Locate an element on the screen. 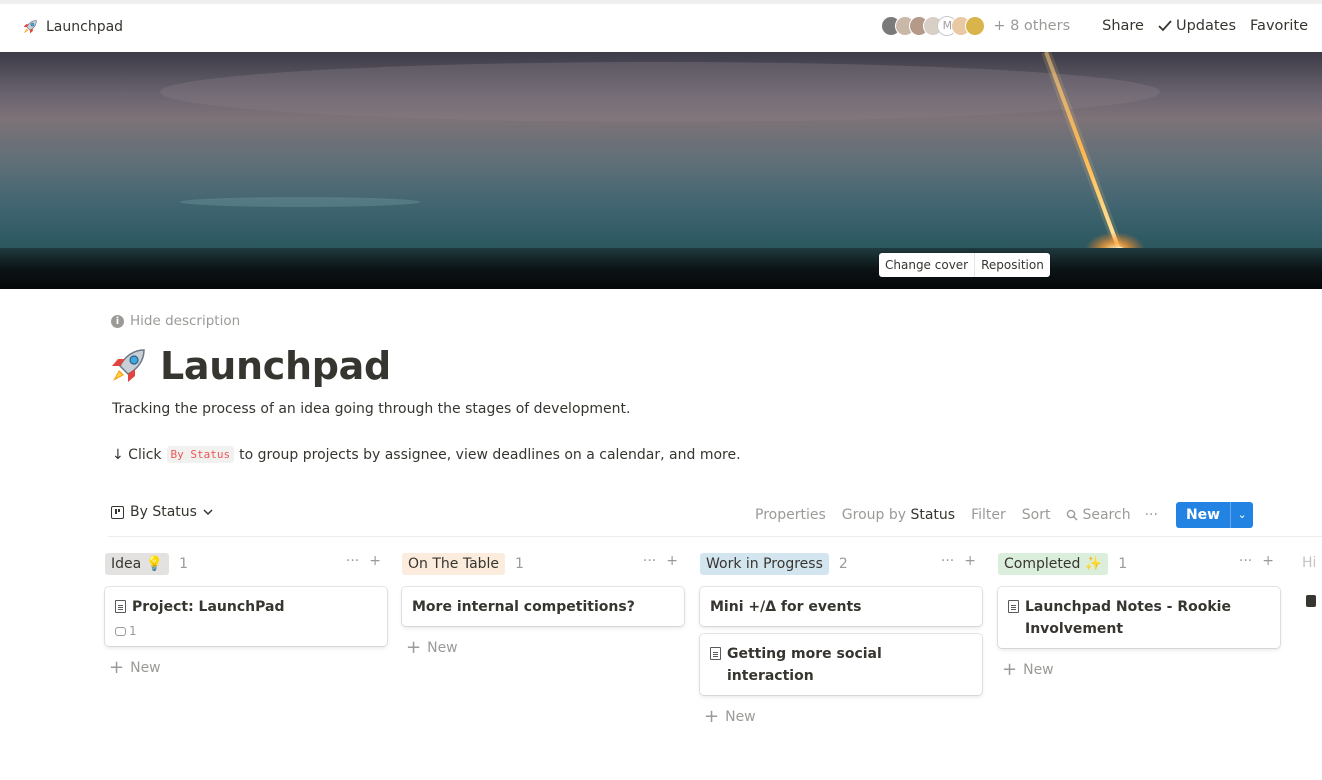  board-card: More internal competitions? is located at coordinates (543, 606).